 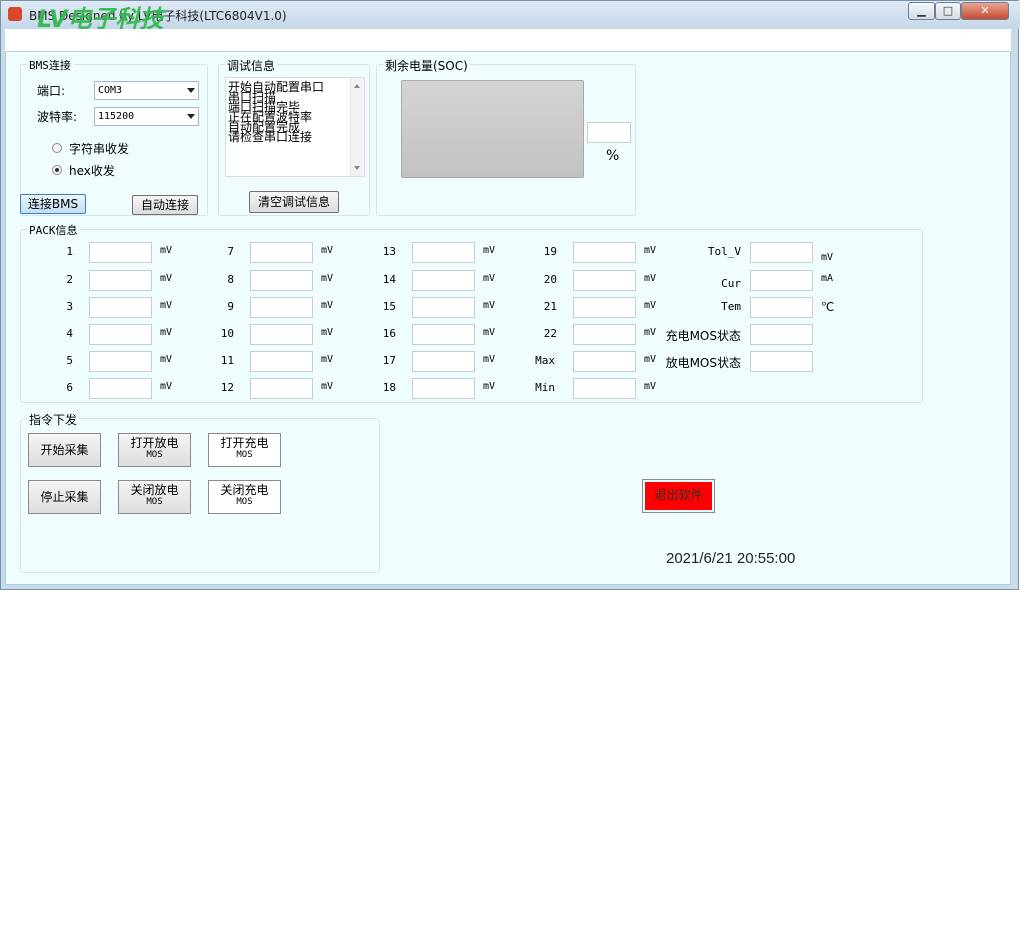 I want to click on soc-group: 剩余电量(SOC) %, so click(x=506, y=136).